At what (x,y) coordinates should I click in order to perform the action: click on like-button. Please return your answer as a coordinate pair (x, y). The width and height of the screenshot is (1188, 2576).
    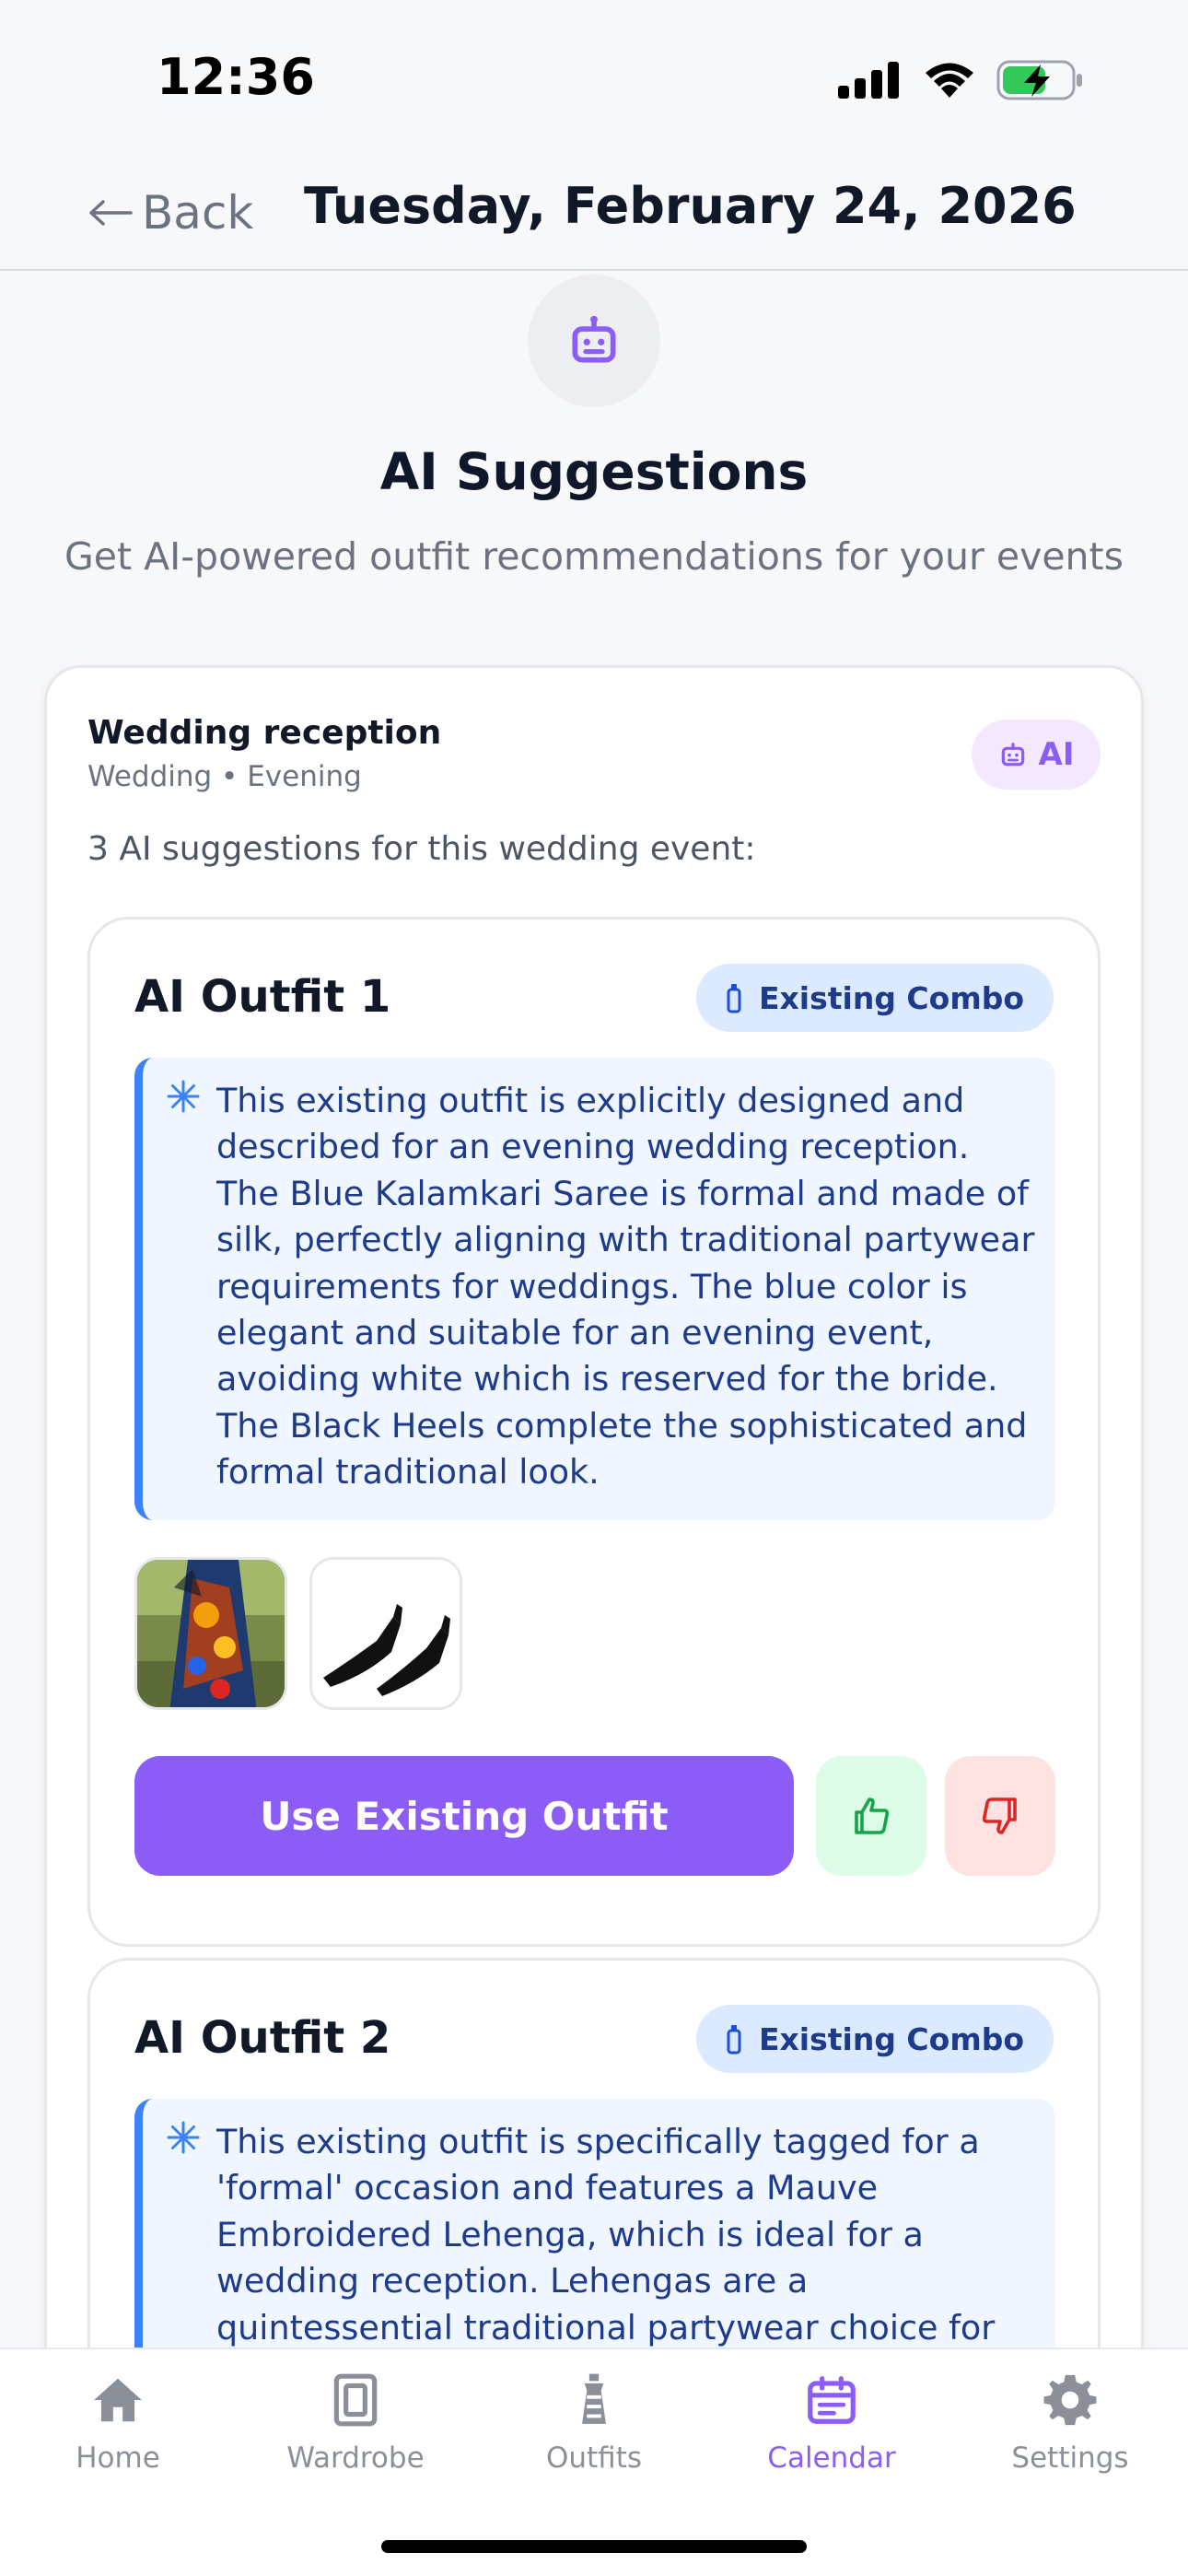
    Looking at the image, I should click on (871, 1816).